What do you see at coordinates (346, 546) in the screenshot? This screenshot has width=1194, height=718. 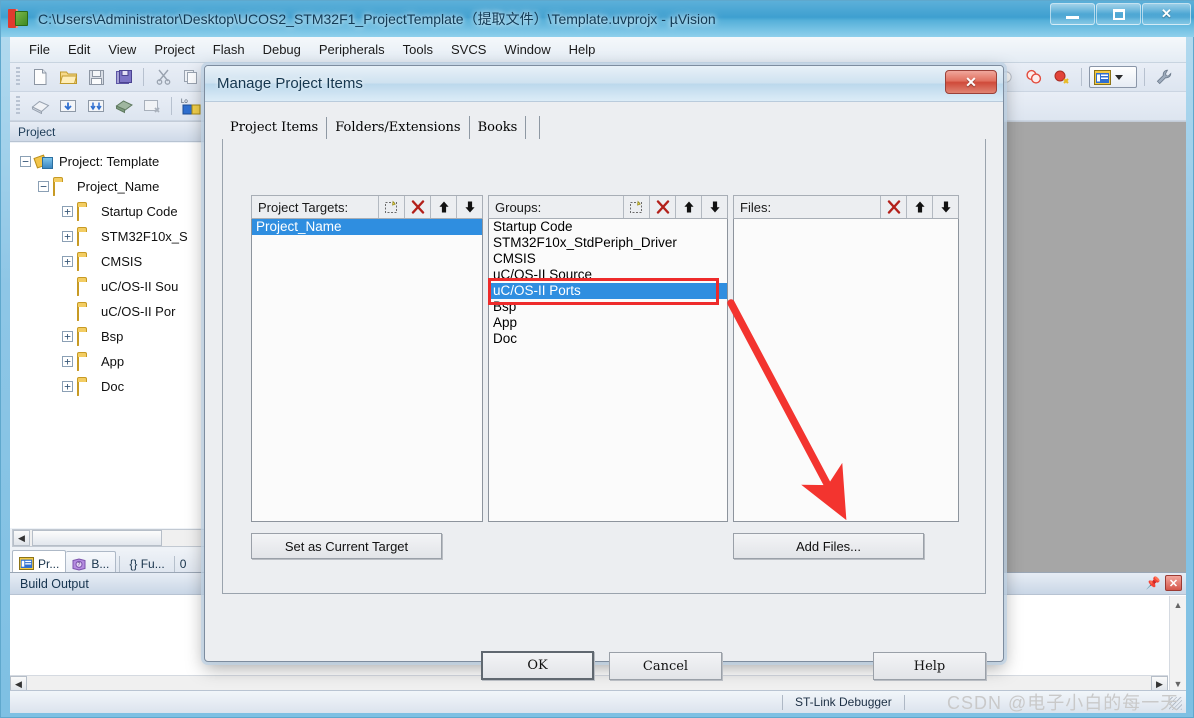 I see `set-as-current-target-button: Set as Current Target` at bounding box center [346, 546].